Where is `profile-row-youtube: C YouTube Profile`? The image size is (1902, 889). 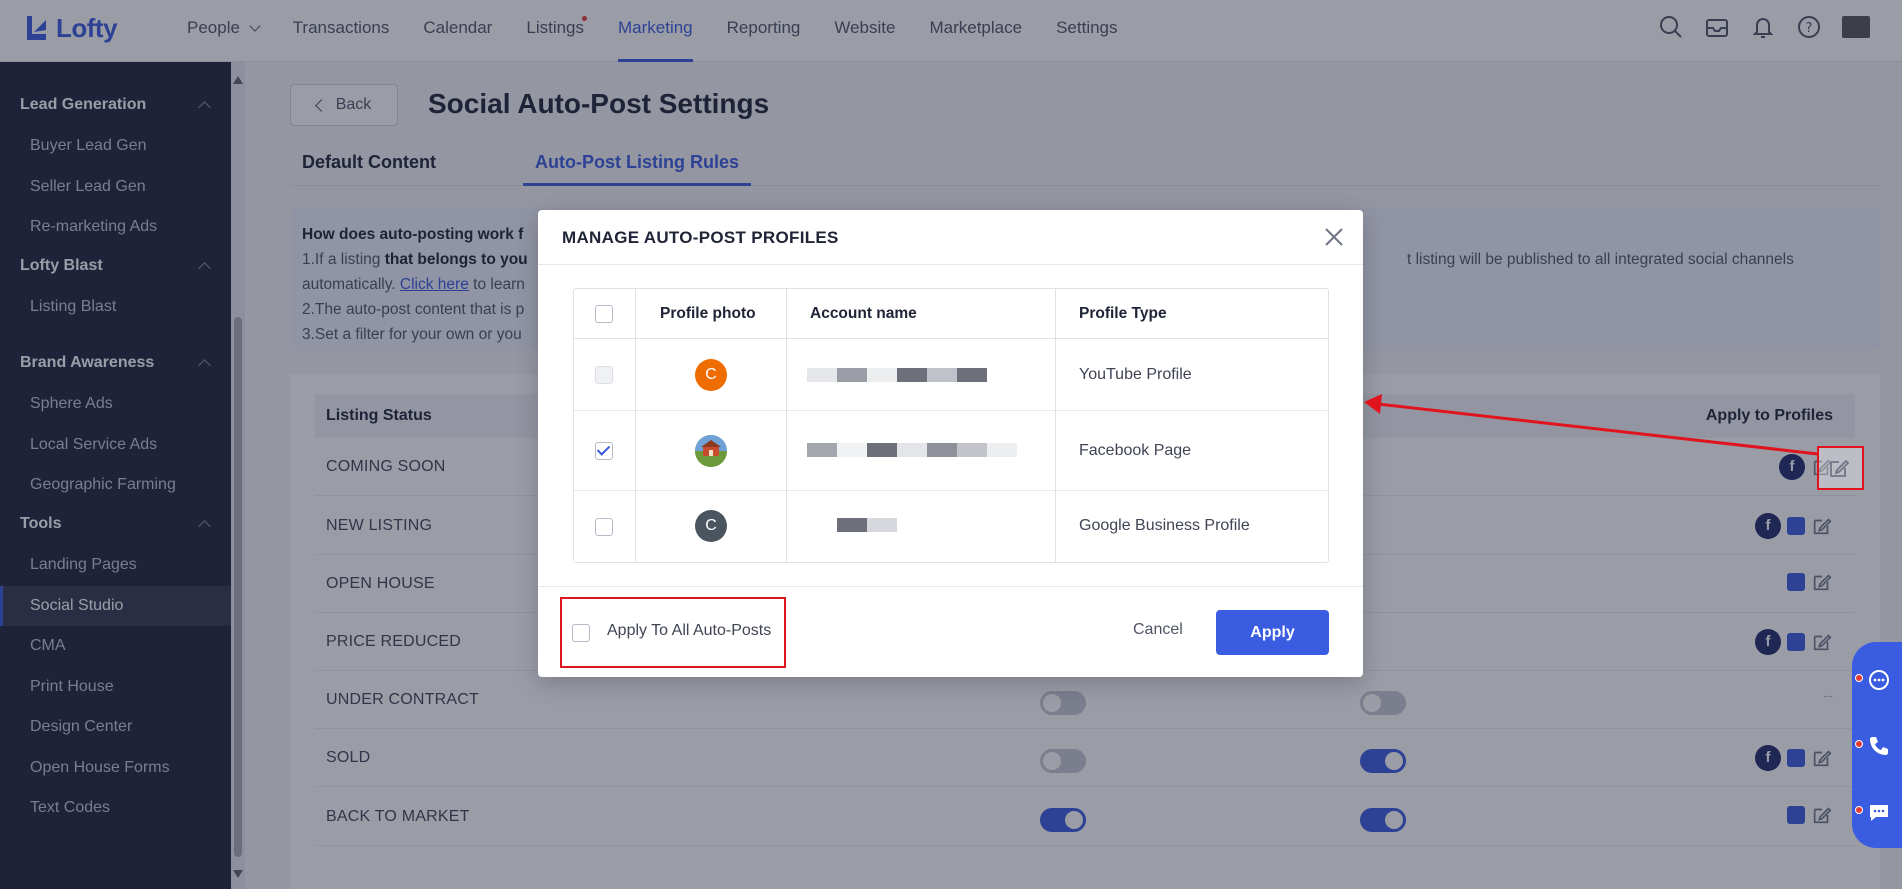 profile-row-youtube: C YouTube Profile is located at coordinates (951, 375).